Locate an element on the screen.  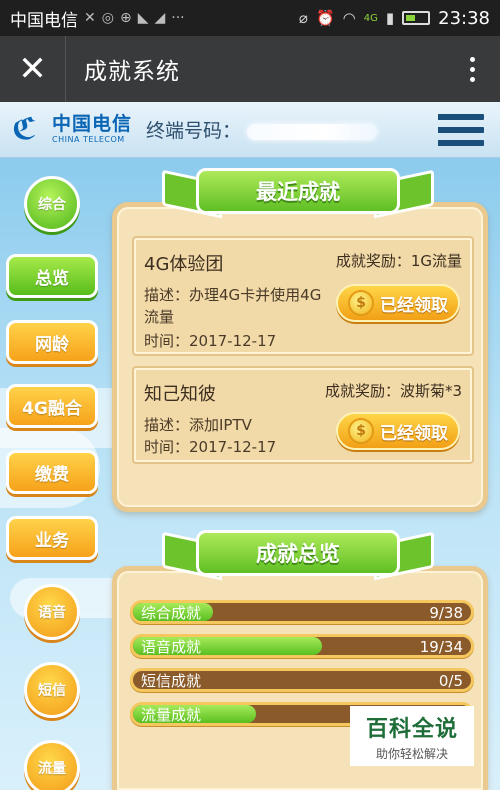
nav-tab: 综合 is located at coordinates (52, 204).